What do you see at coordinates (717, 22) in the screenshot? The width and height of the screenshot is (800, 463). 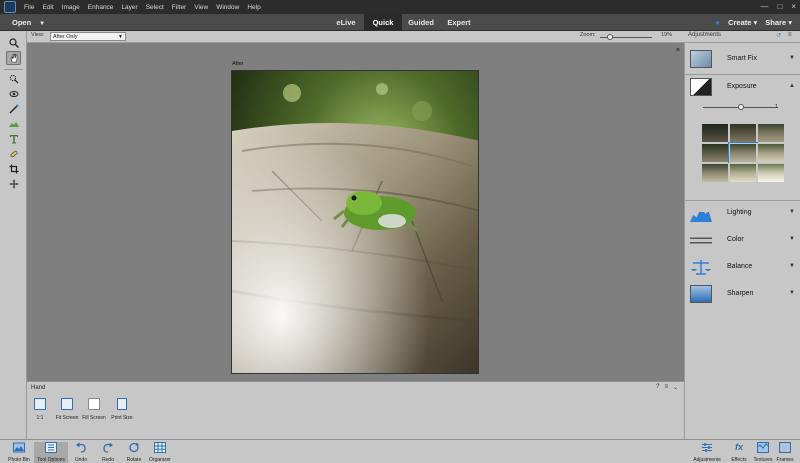 I see `notification-bell-icon: ●` at bounding box center [717, 22].